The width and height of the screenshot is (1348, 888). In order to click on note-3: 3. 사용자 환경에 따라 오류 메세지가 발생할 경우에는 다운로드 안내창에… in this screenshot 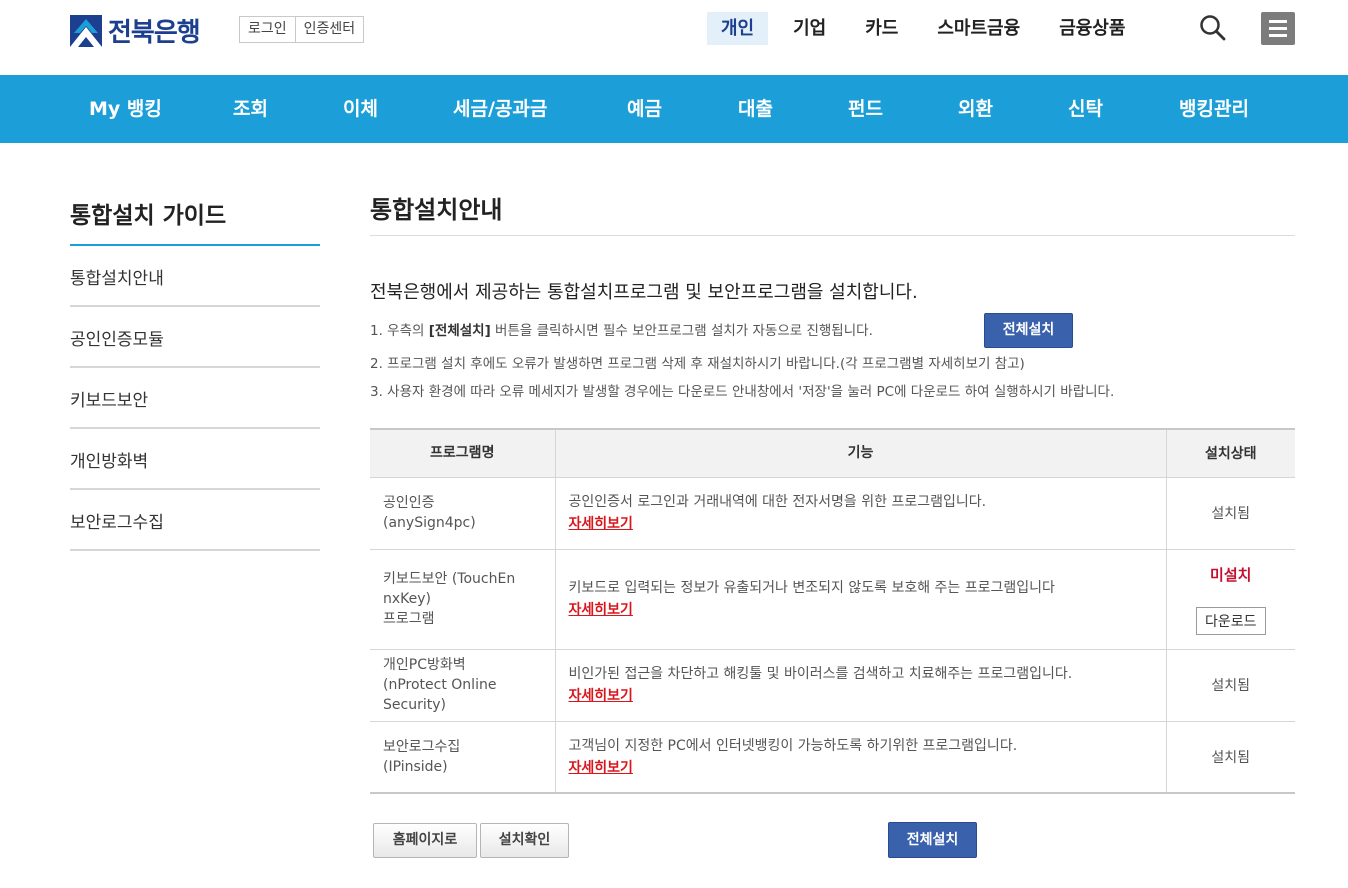, I will do `click(742, 392)`.